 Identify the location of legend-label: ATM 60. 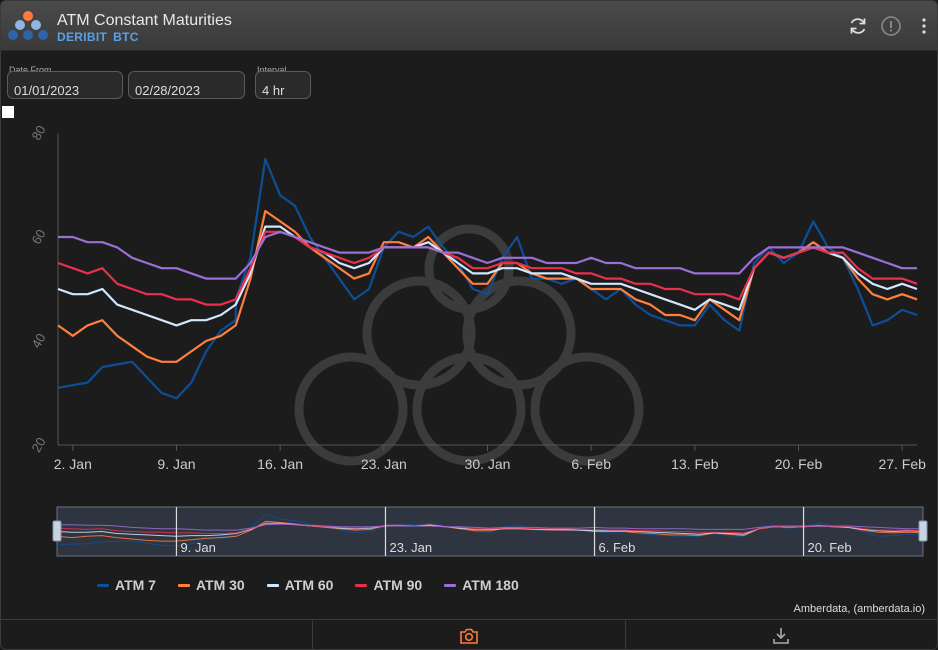
(309, 585).